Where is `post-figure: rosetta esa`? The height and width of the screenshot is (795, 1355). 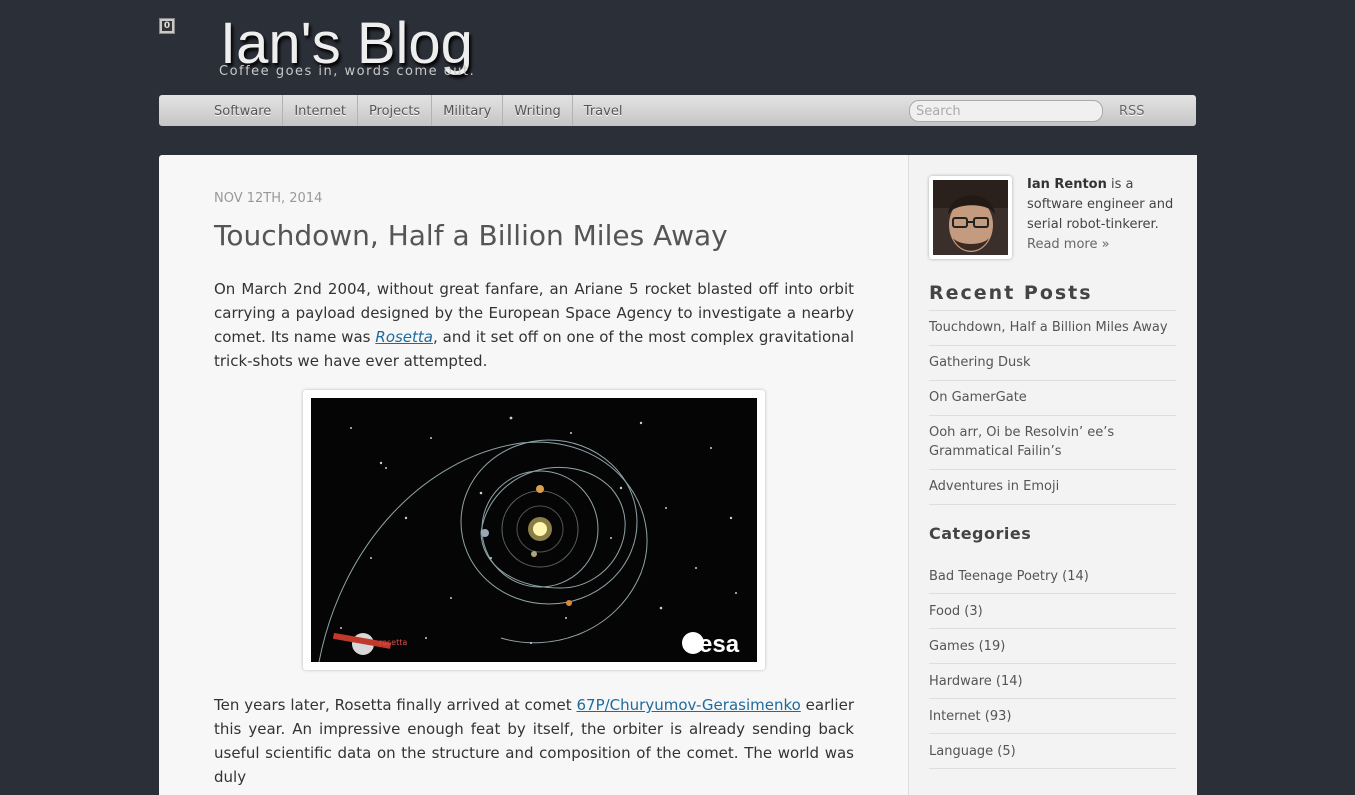
post-figure: rosetta esa is located at coordinates (534, 530).